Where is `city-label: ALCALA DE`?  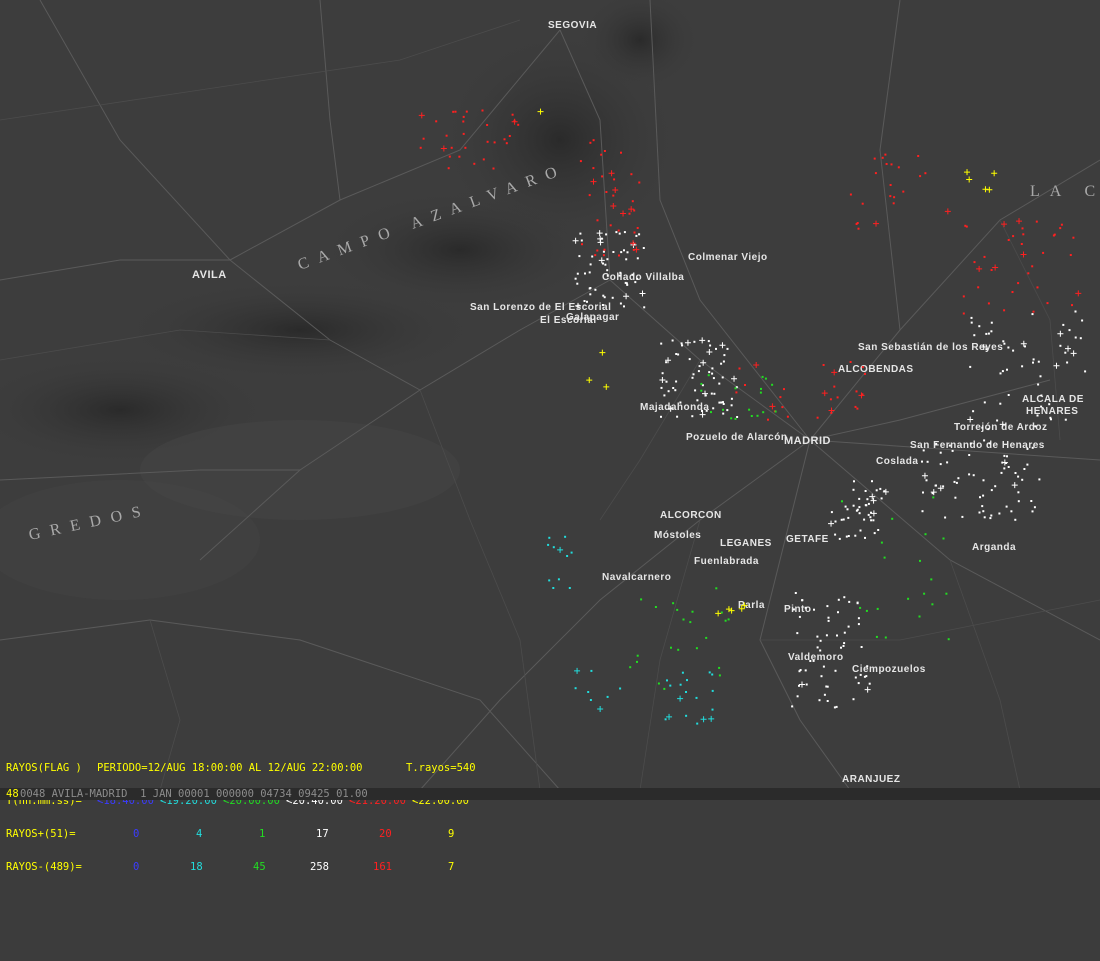
city-label: ALCALA DE is located at coordinates (1053, 399).